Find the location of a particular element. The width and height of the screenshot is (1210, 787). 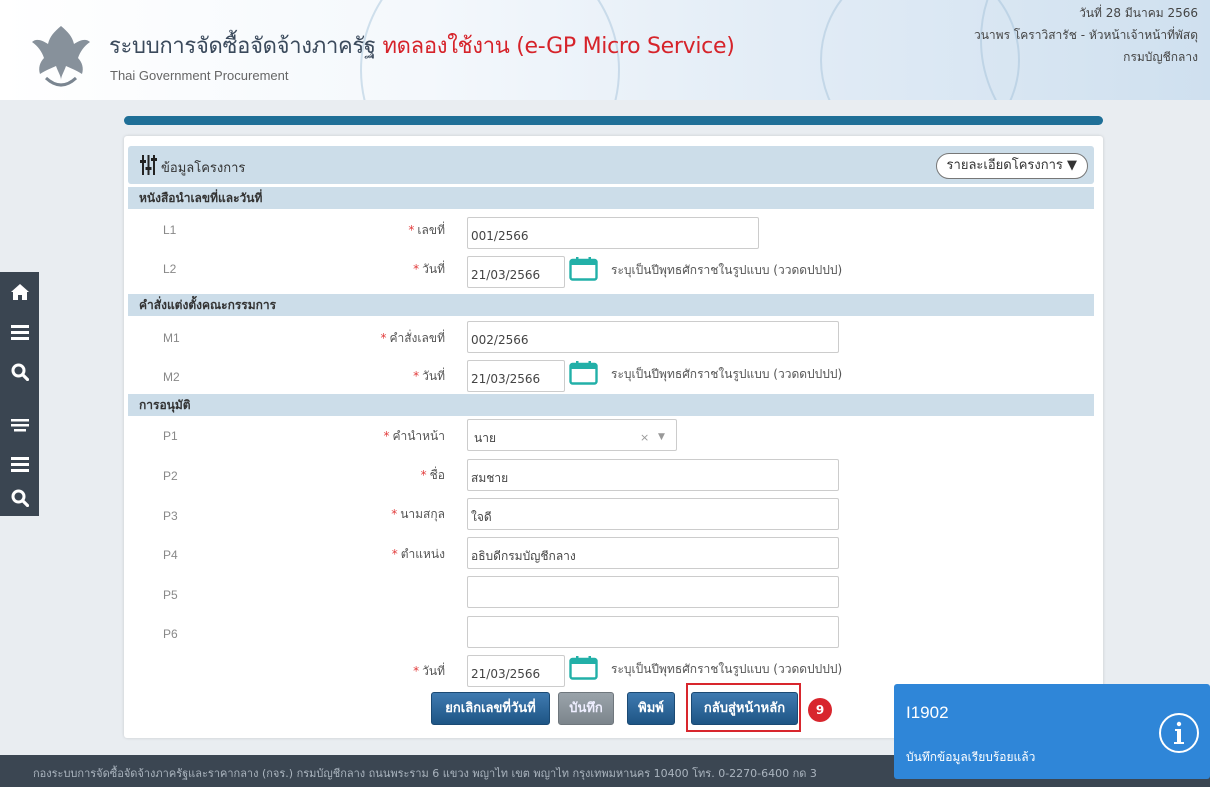

letter-date-input: 21/03/2566 is located at coordinates (516, 272).